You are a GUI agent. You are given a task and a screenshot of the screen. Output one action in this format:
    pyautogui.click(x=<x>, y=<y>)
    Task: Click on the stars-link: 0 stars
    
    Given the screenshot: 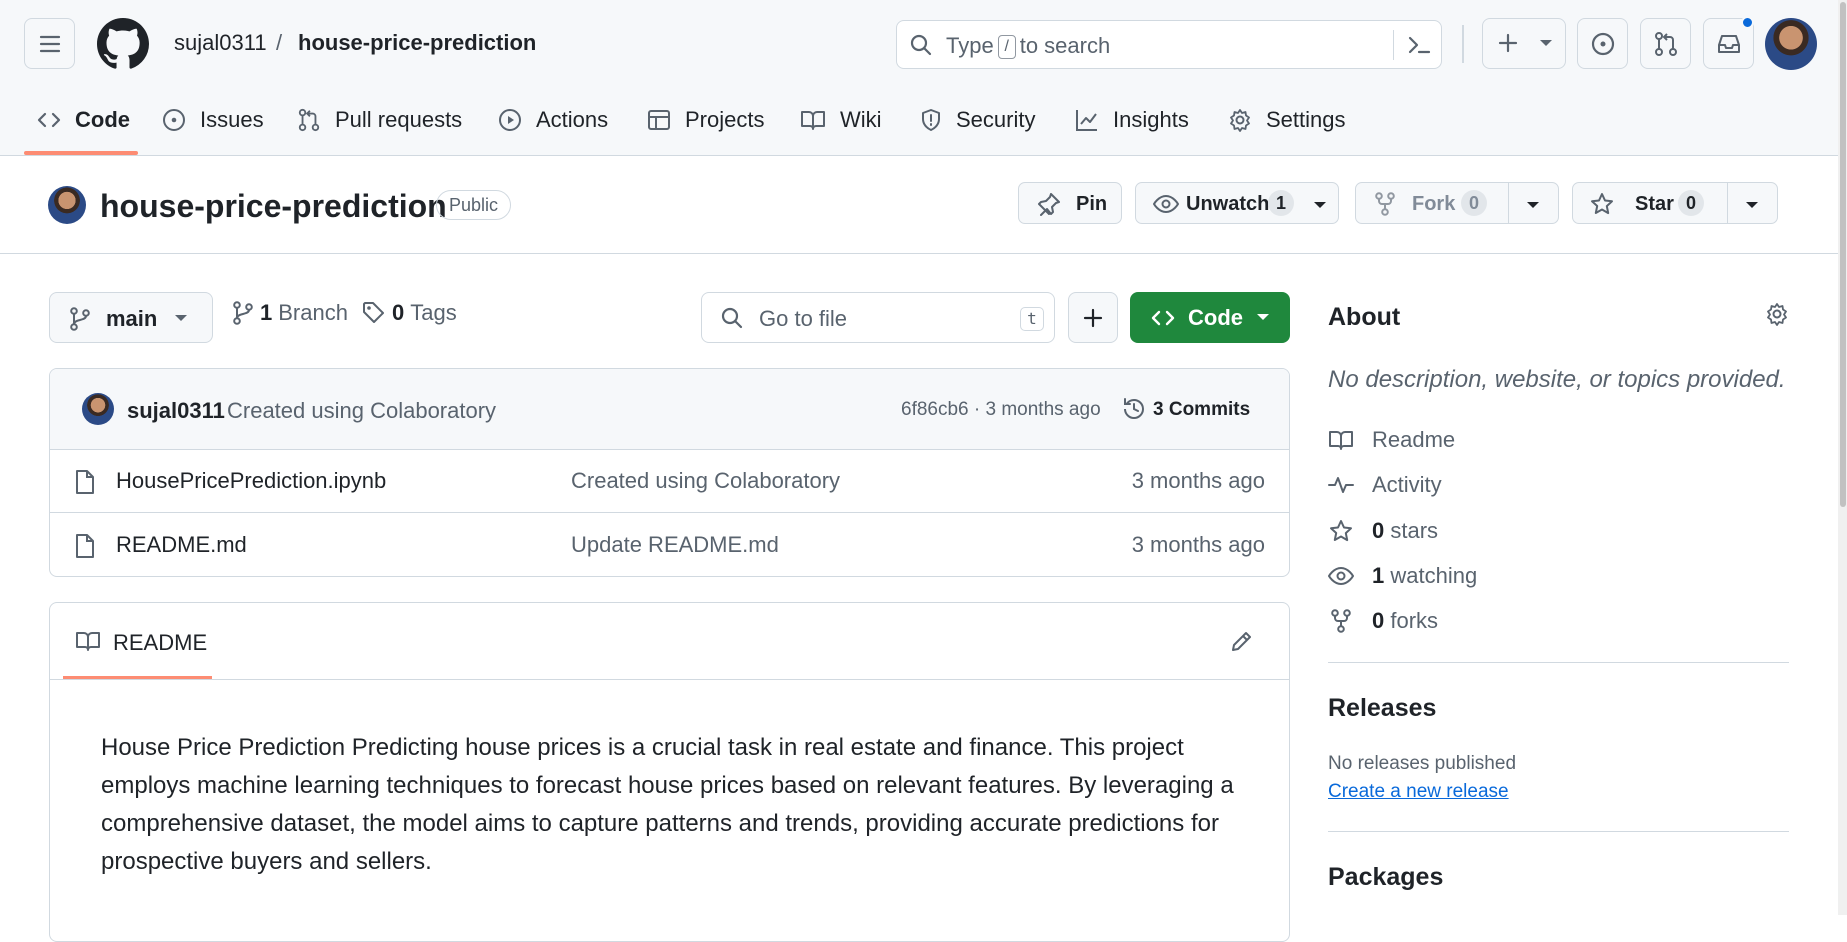 What is the action you would take?
    pyautogui.click(x=1383, y=531)
    